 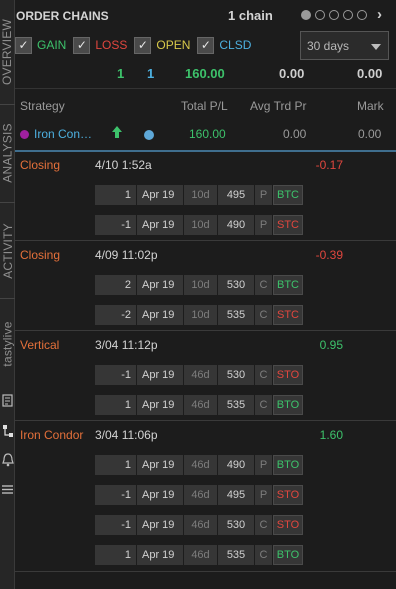 What do you see at coordinates (62, 16) in the screenshot?
I see `panel-title: ORDER CHAINS` at bounding box center [62, 16].